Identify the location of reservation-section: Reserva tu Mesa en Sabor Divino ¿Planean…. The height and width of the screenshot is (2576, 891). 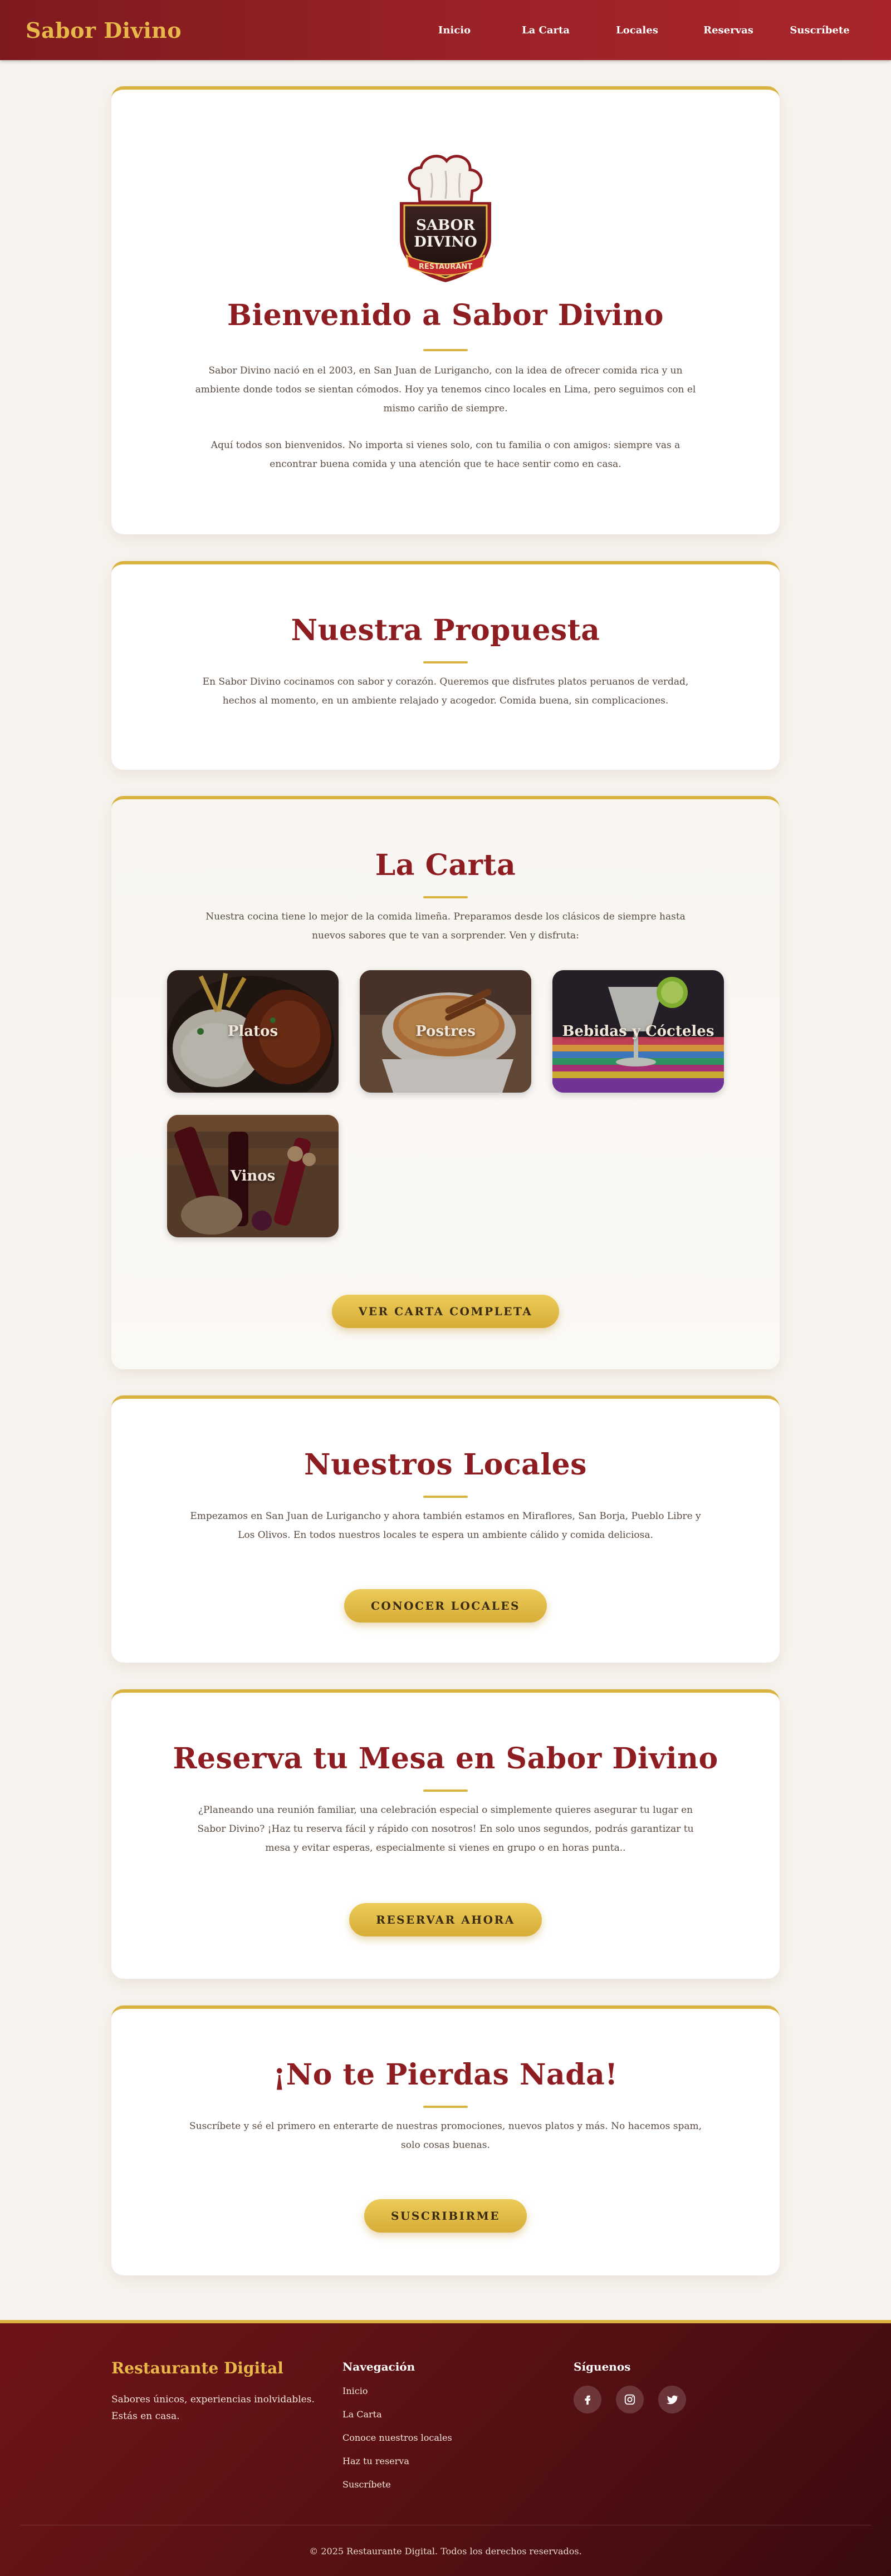
(445, 1834).